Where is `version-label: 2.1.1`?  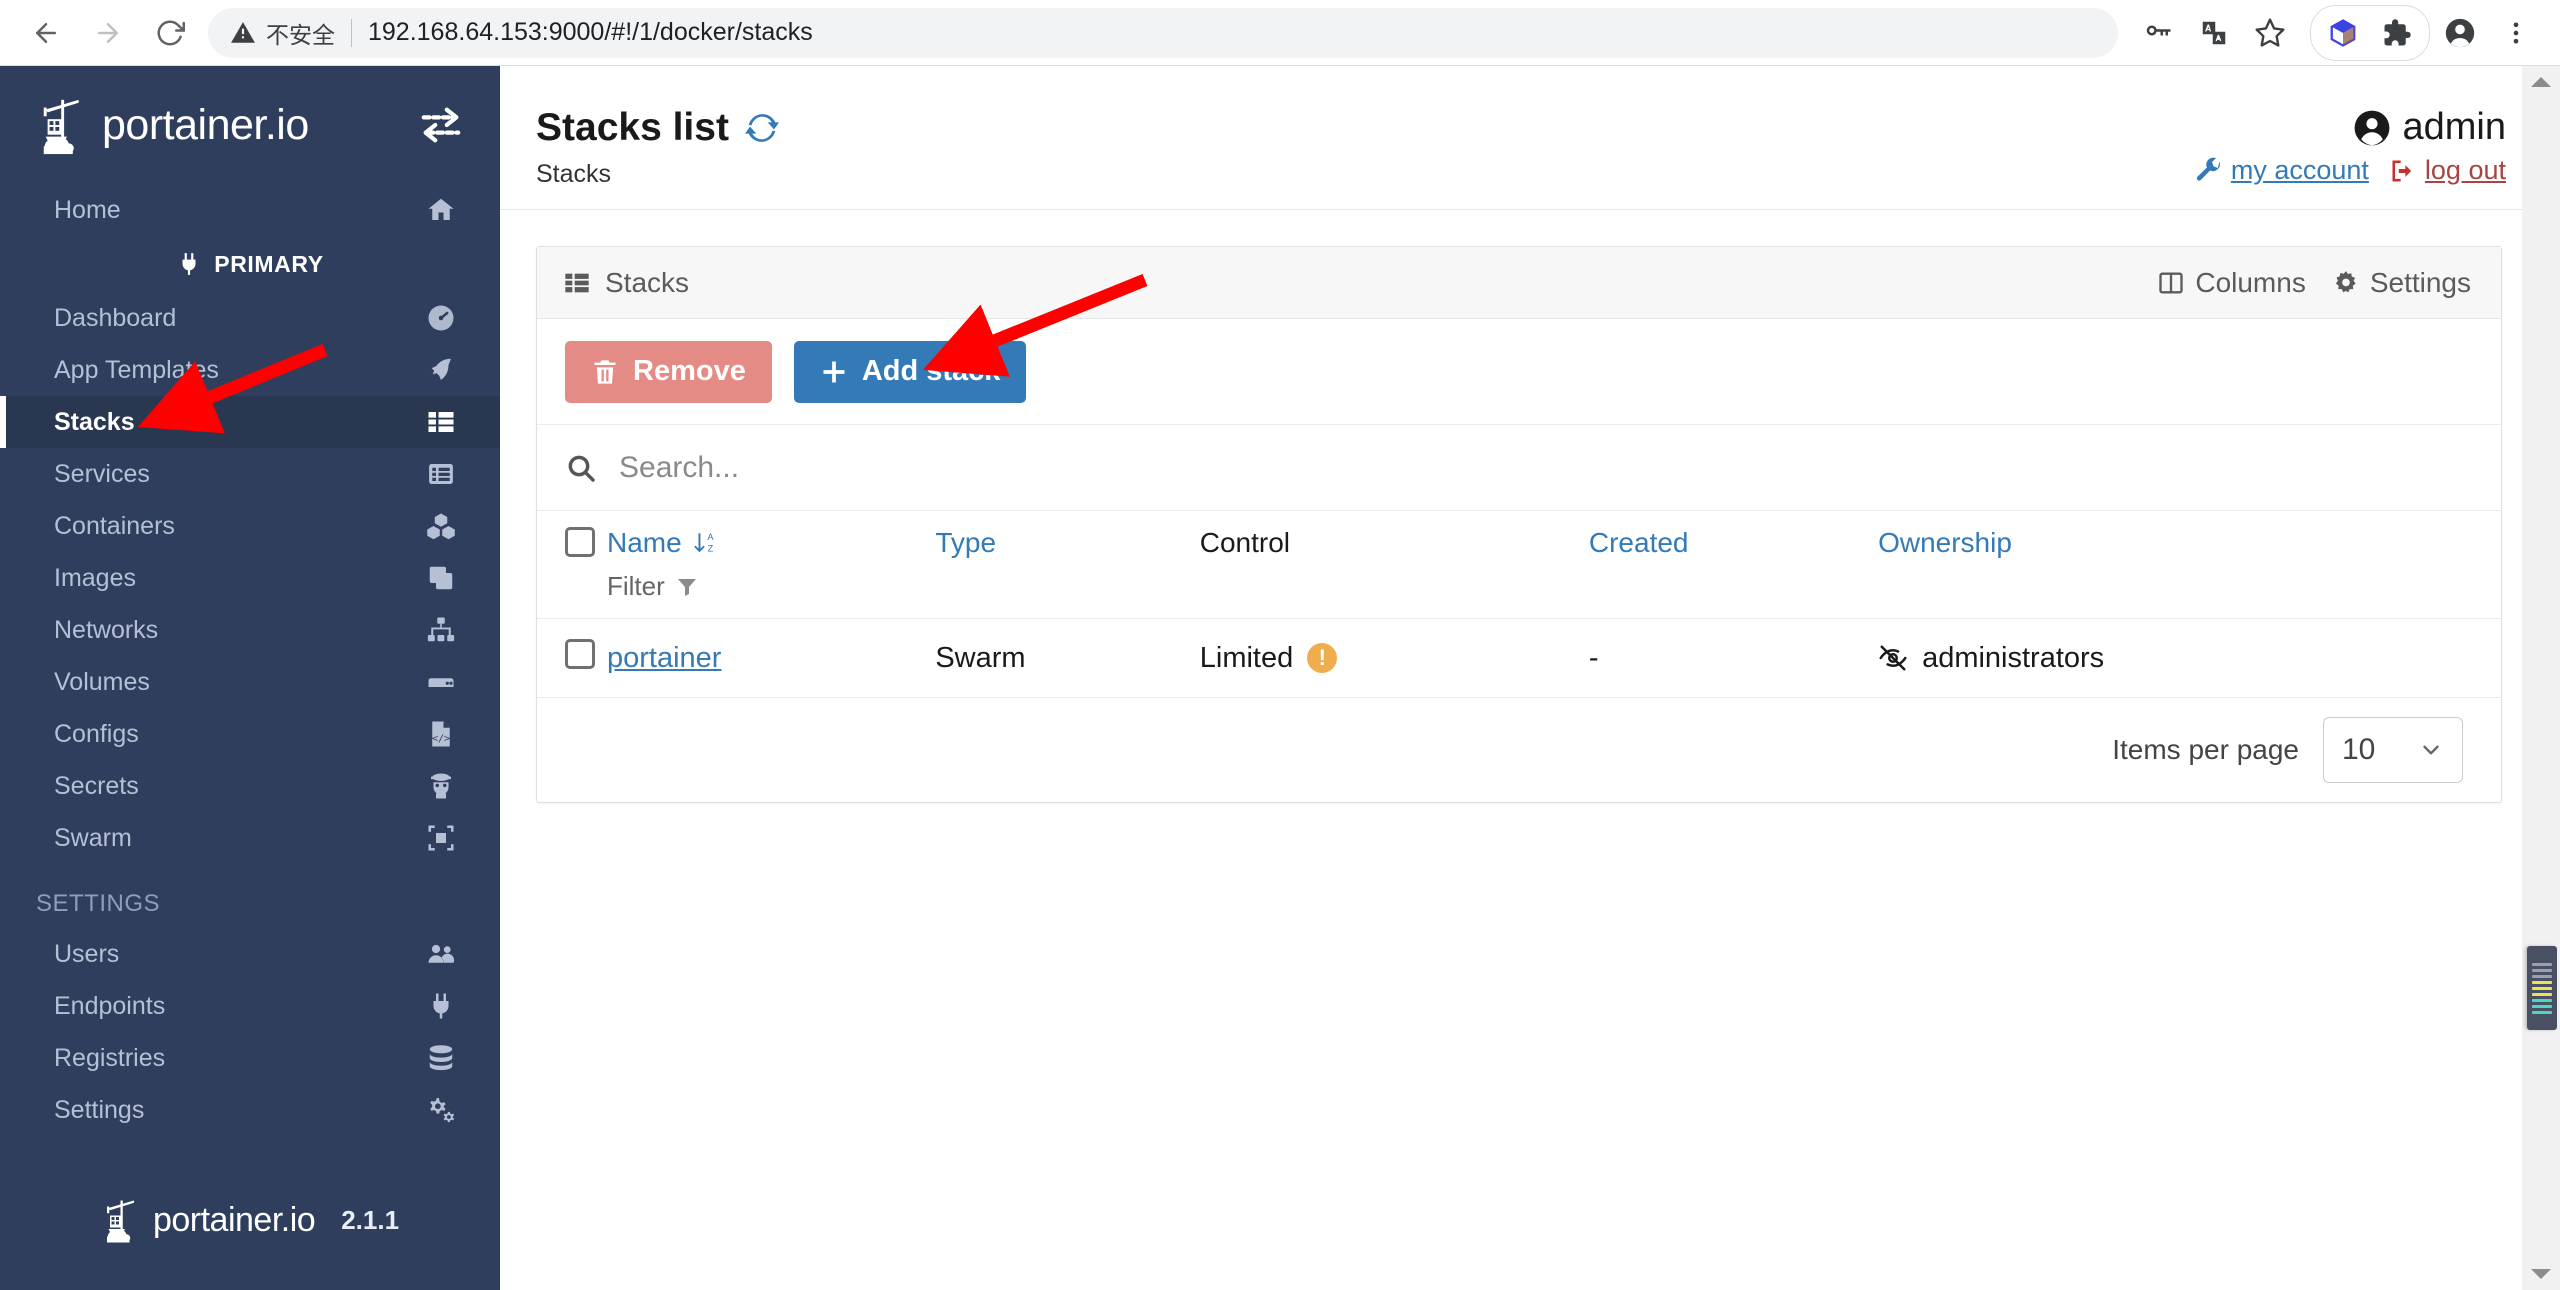
version-label: 2.1.1 is located at coordinates (370, 1219).